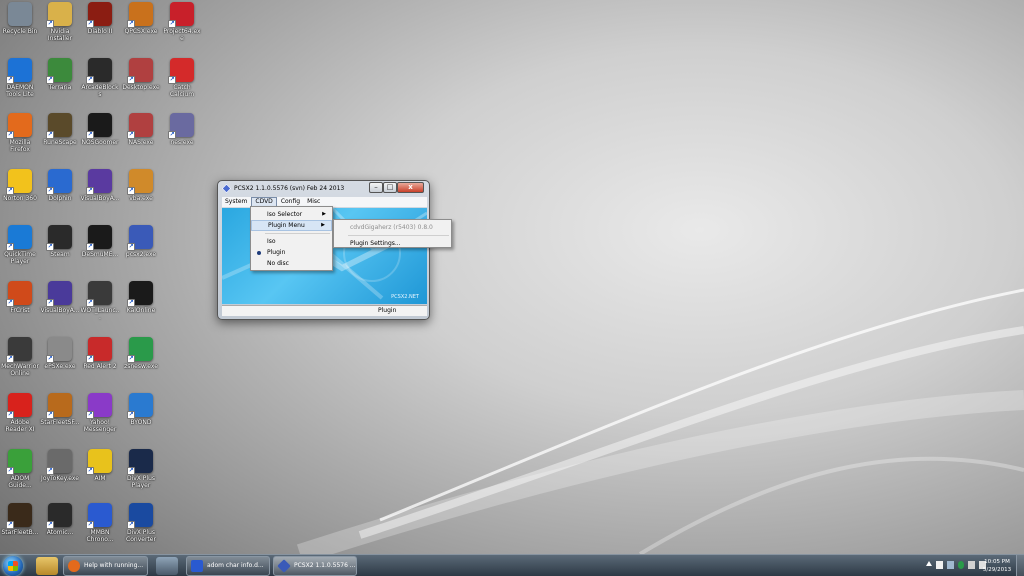 The width and height of the screenshot is (1024, 576). I want to click on desktop-icon: ↗ NOSGoomer, so click(100, 129).